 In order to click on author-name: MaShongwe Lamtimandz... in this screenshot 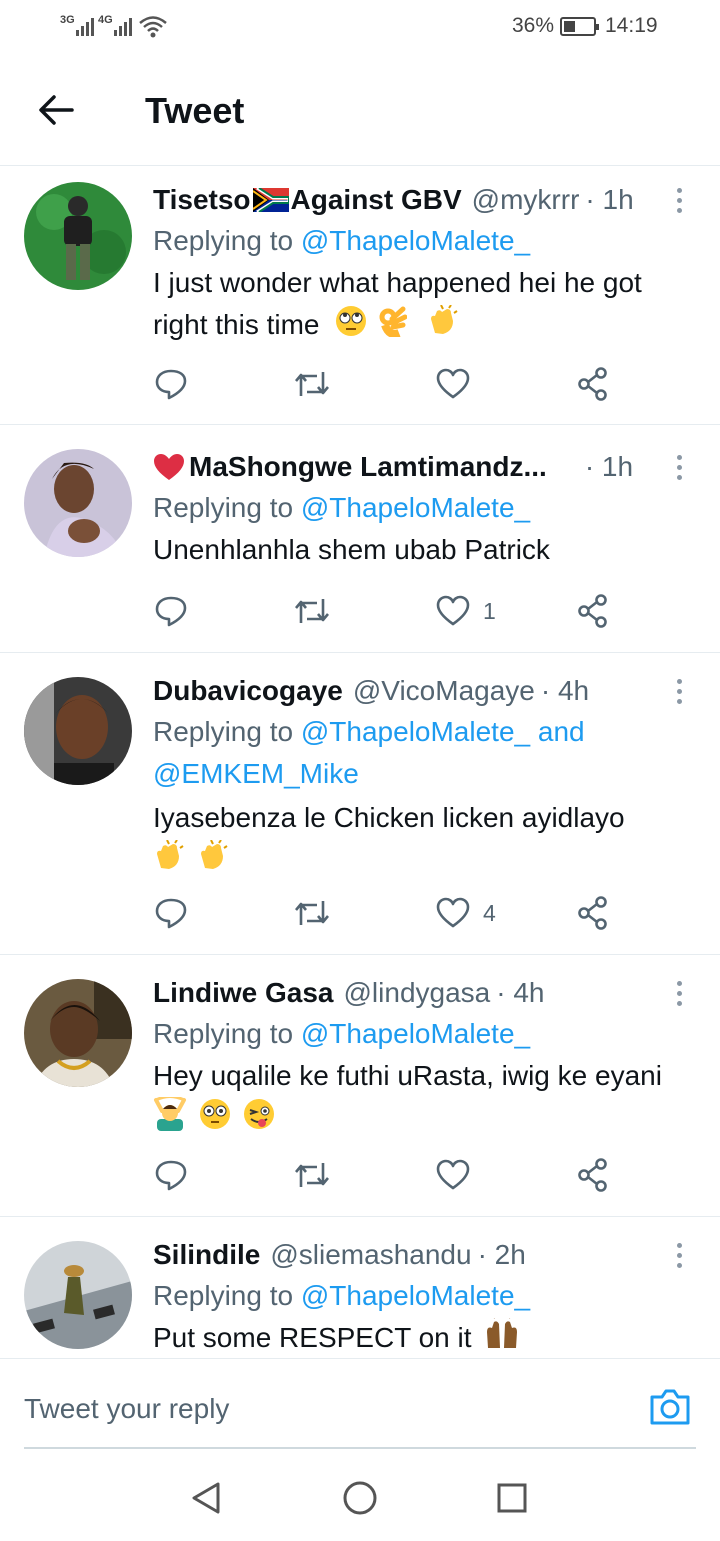, I will do `click(368, 466)`.